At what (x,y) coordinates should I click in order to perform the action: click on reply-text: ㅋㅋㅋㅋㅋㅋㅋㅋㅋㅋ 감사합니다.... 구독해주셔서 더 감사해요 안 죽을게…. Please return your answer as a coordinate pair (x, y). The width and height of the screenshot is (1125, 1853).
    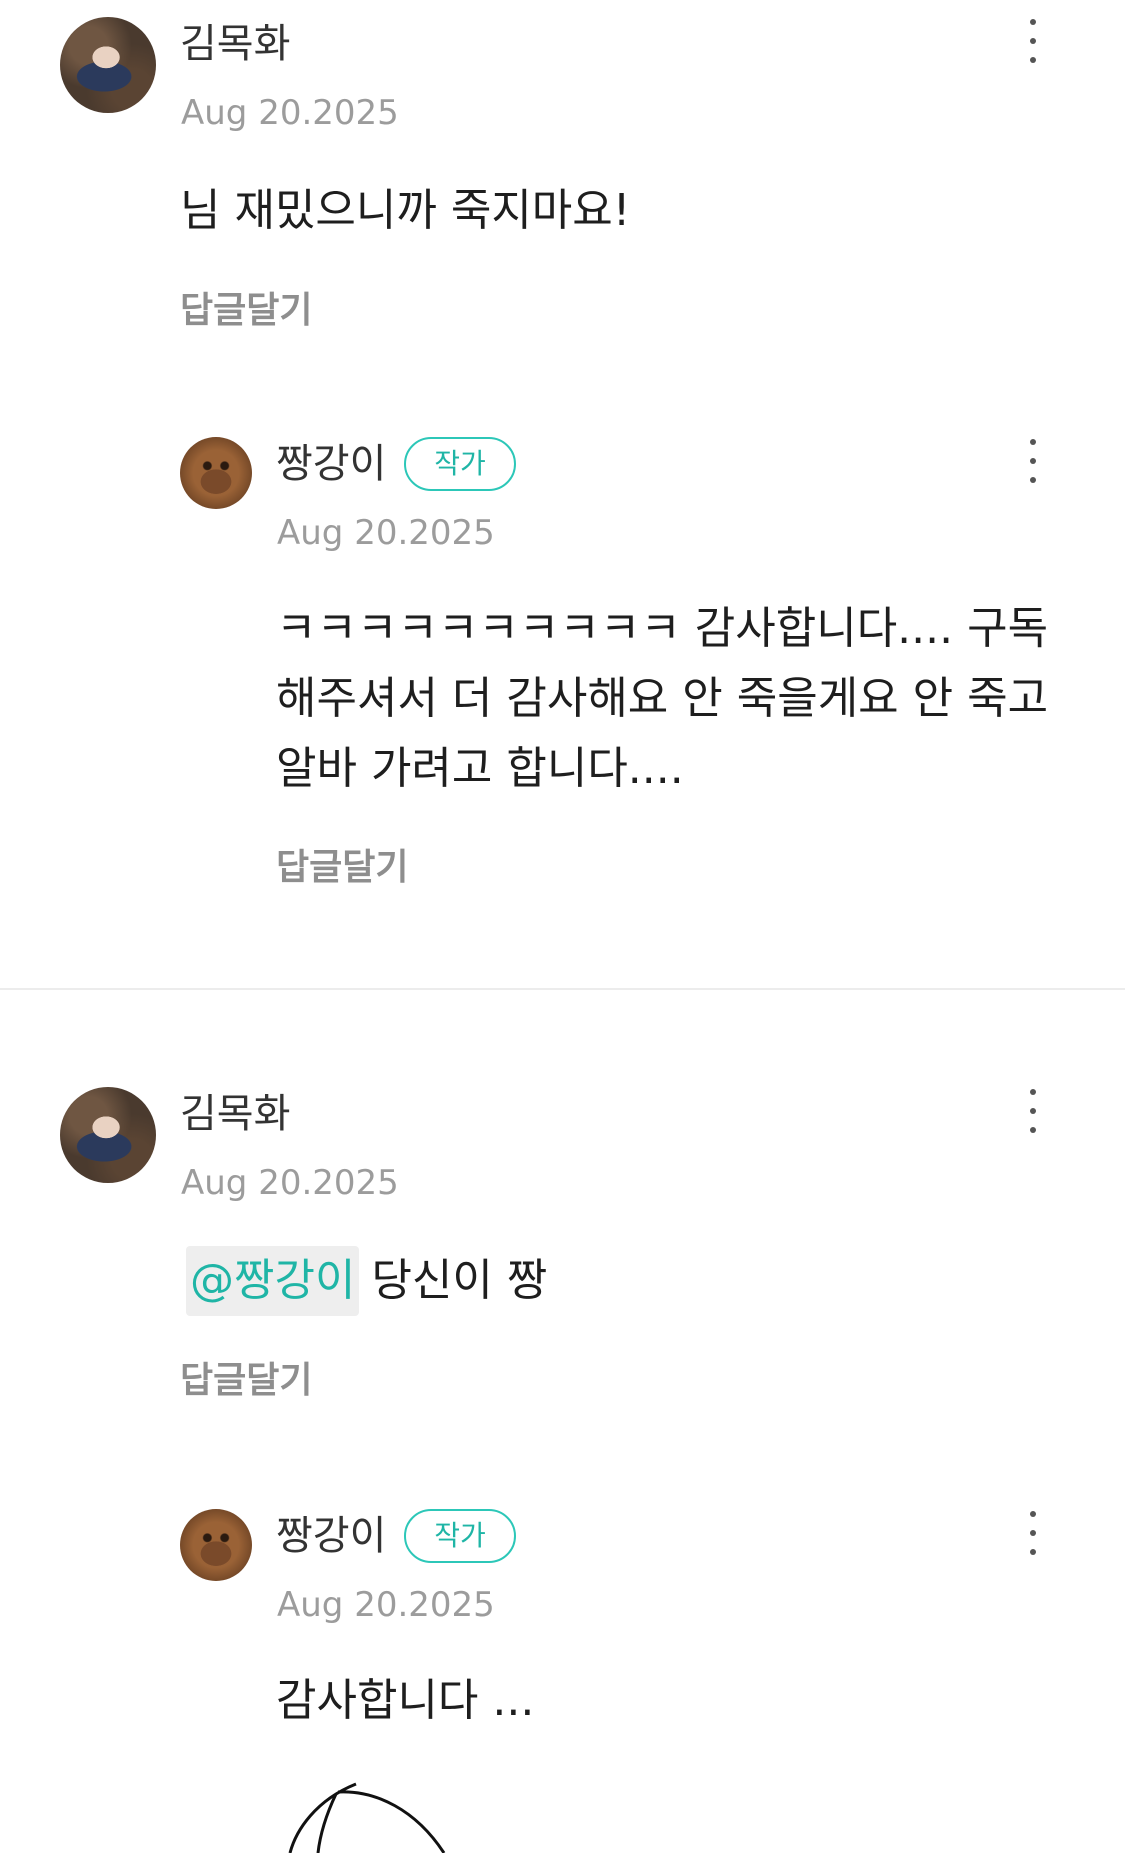
    Looking at the image, I should click on (662, 698).